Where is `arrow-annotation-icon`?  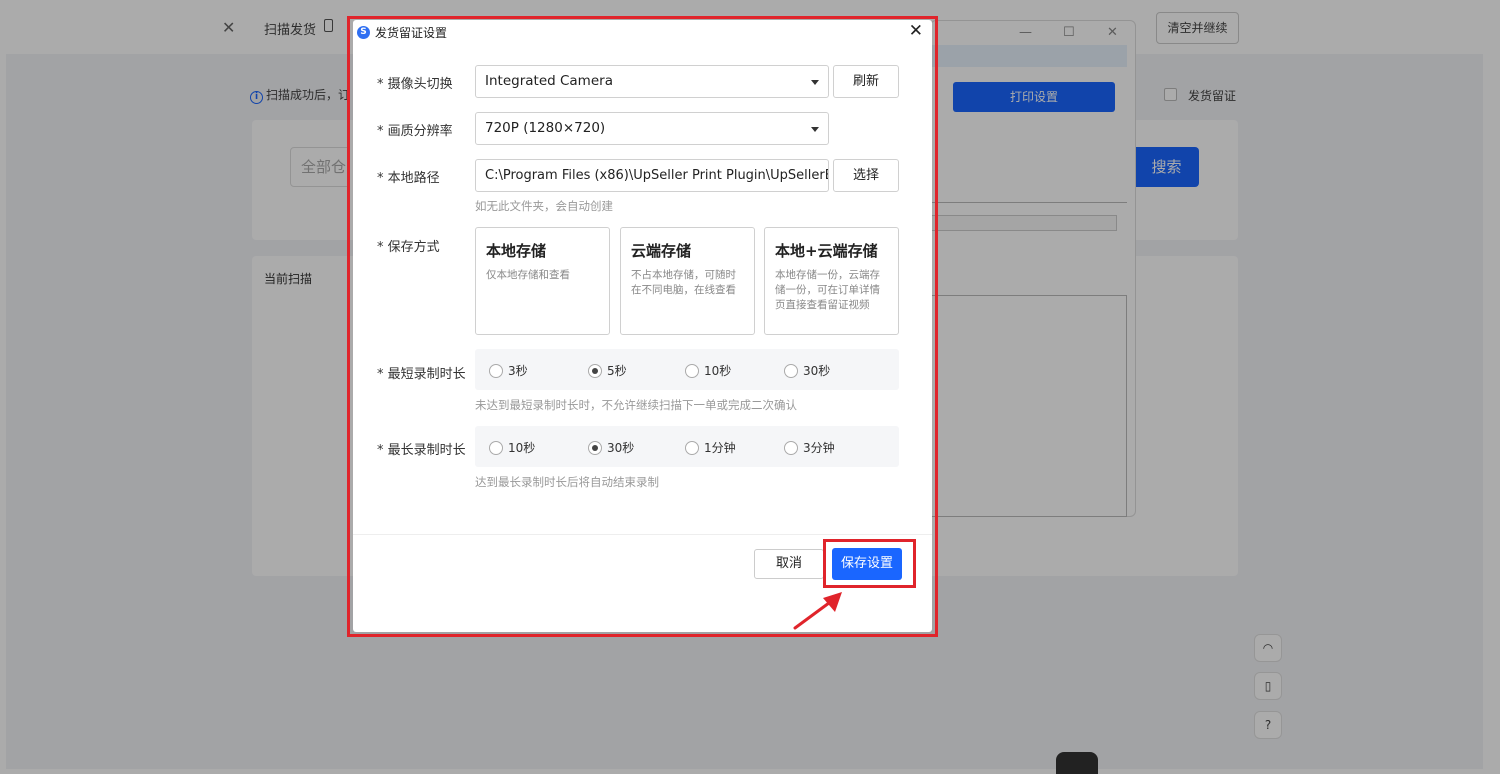 arrow-annotation-icon is located at coordinates (817, 611).